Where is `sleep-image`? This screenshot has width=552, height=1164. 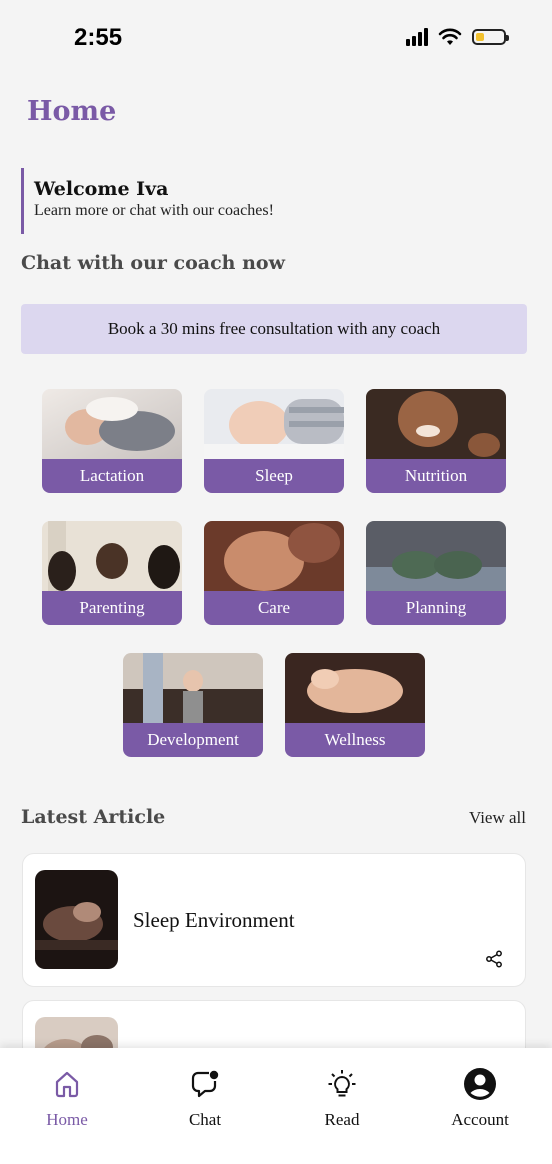
sleep-image is located at coordinates (274, 424).